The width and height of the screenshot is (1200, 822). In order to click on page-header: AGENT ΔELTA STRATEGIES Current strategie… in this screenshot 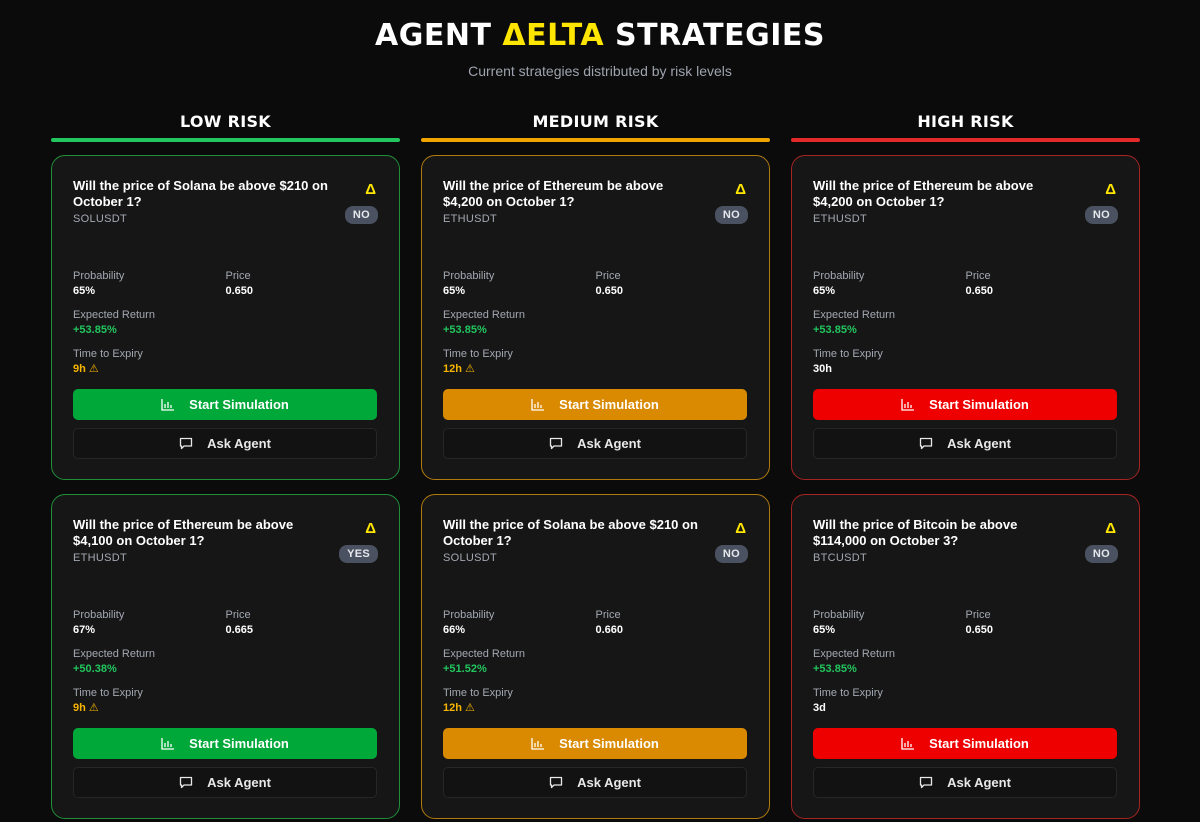, I will do `click(600, 50)`.